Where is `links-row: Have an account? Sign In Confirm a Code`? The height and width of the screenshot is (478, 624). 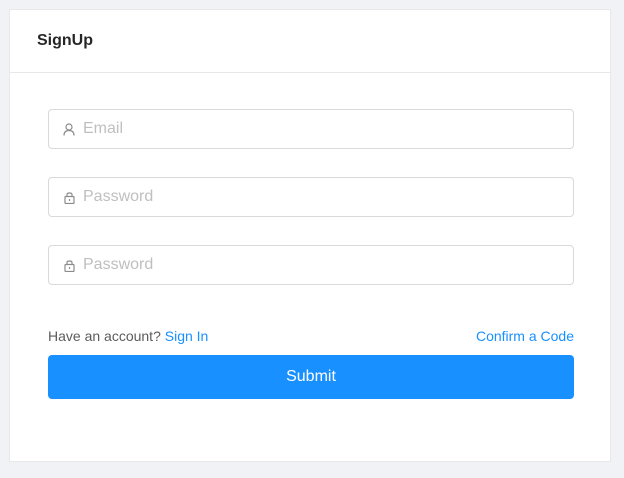 links-row: Have an account? Sign In Confirm a Code is located at coordinates (311, 336).